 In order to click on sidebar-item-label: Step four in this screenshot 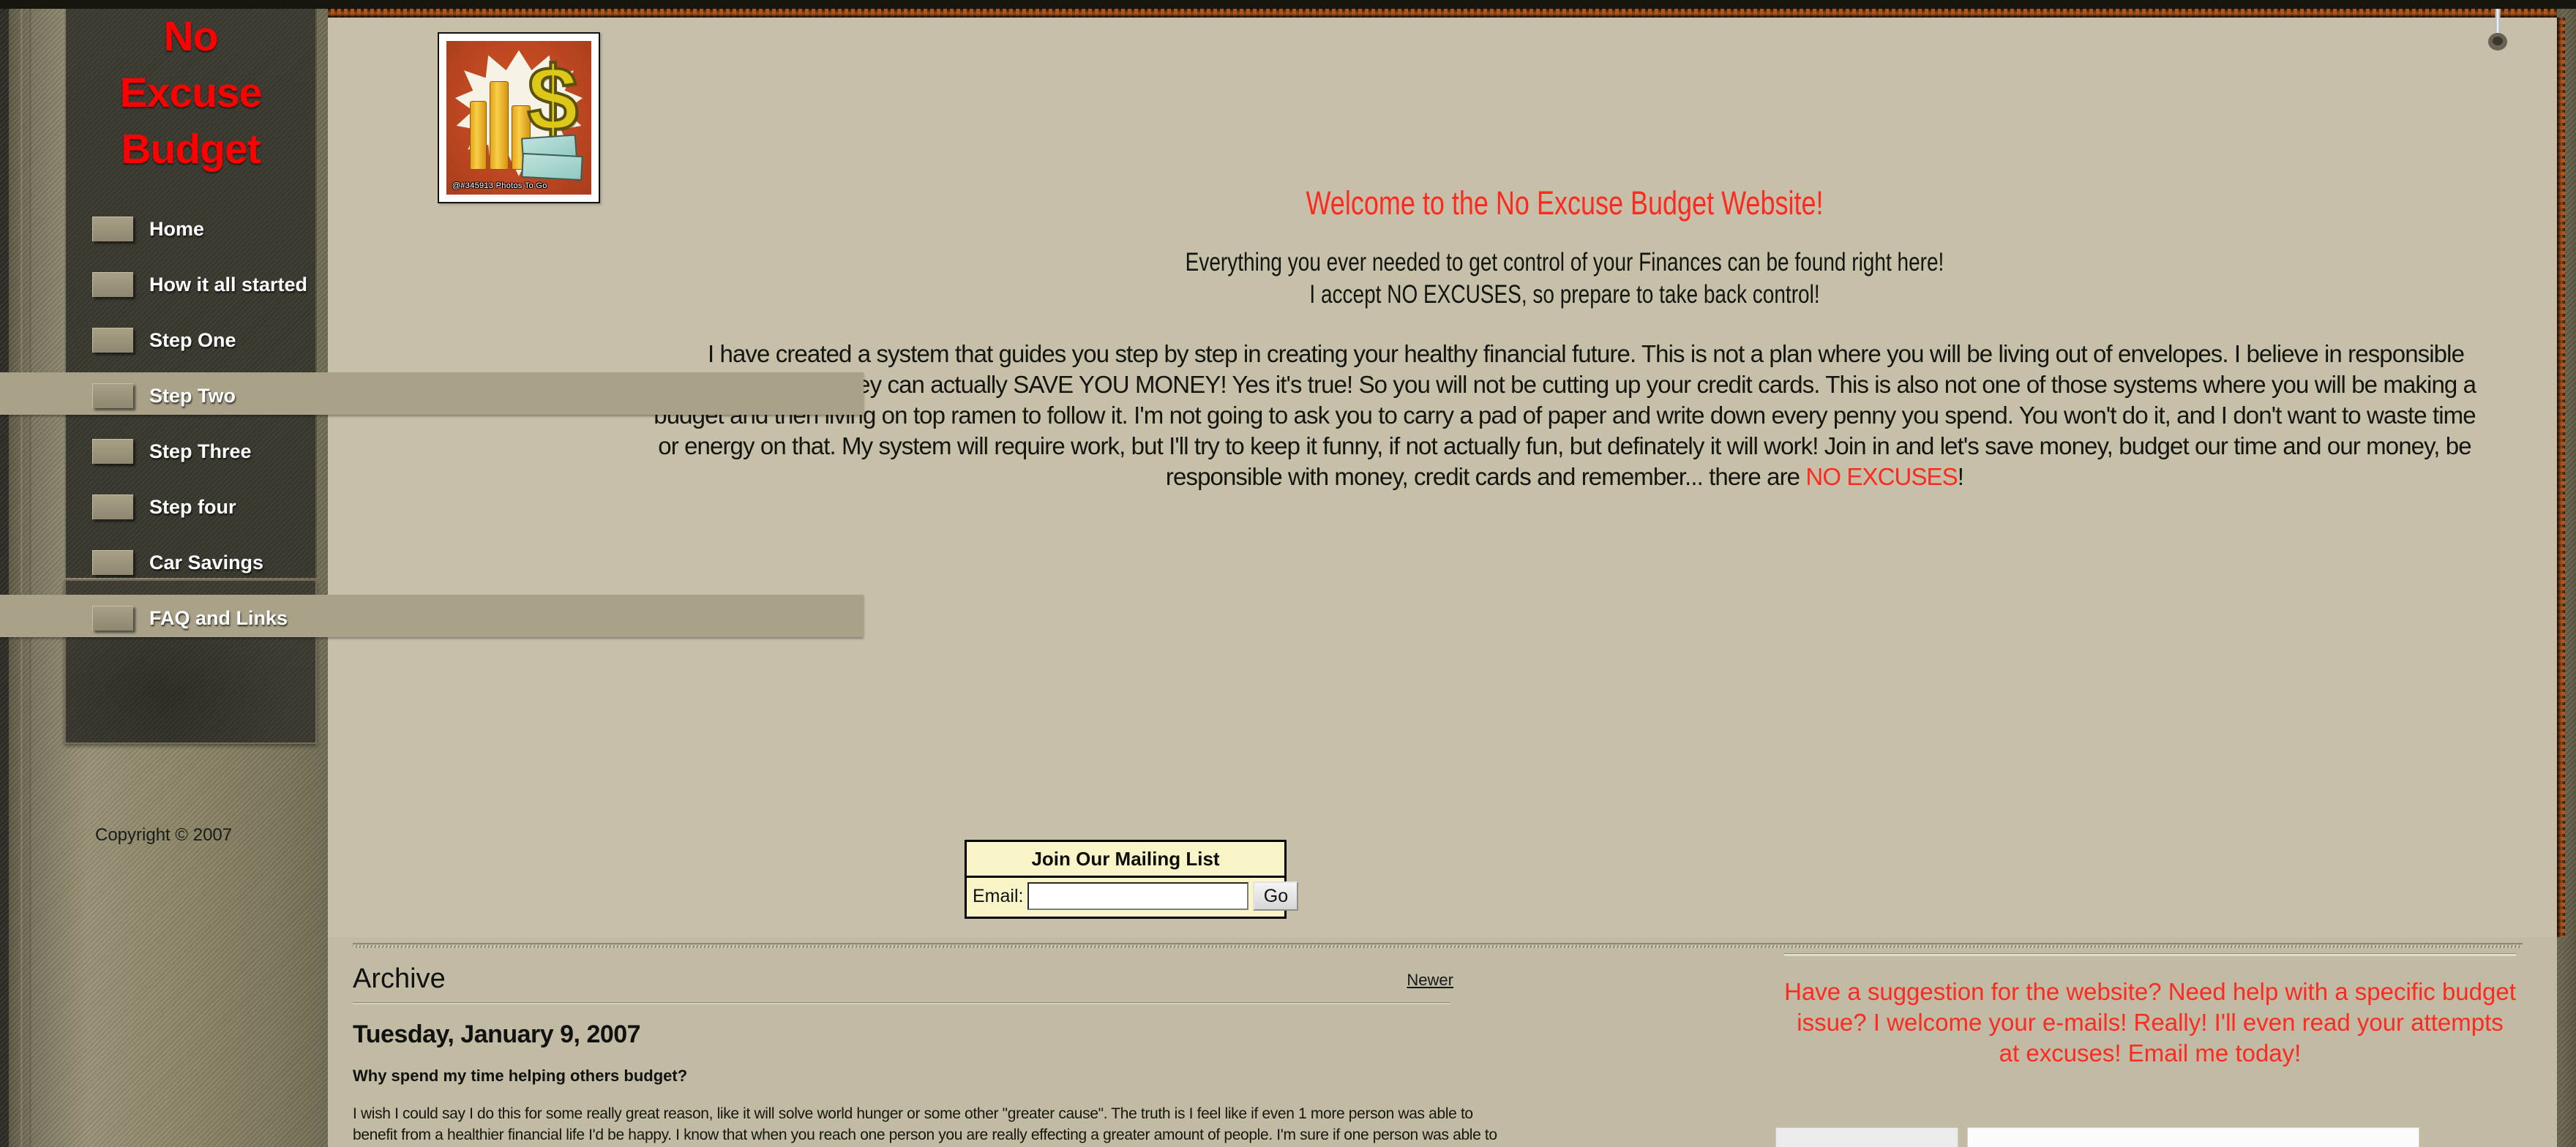, I will do `click(192, 506)`.